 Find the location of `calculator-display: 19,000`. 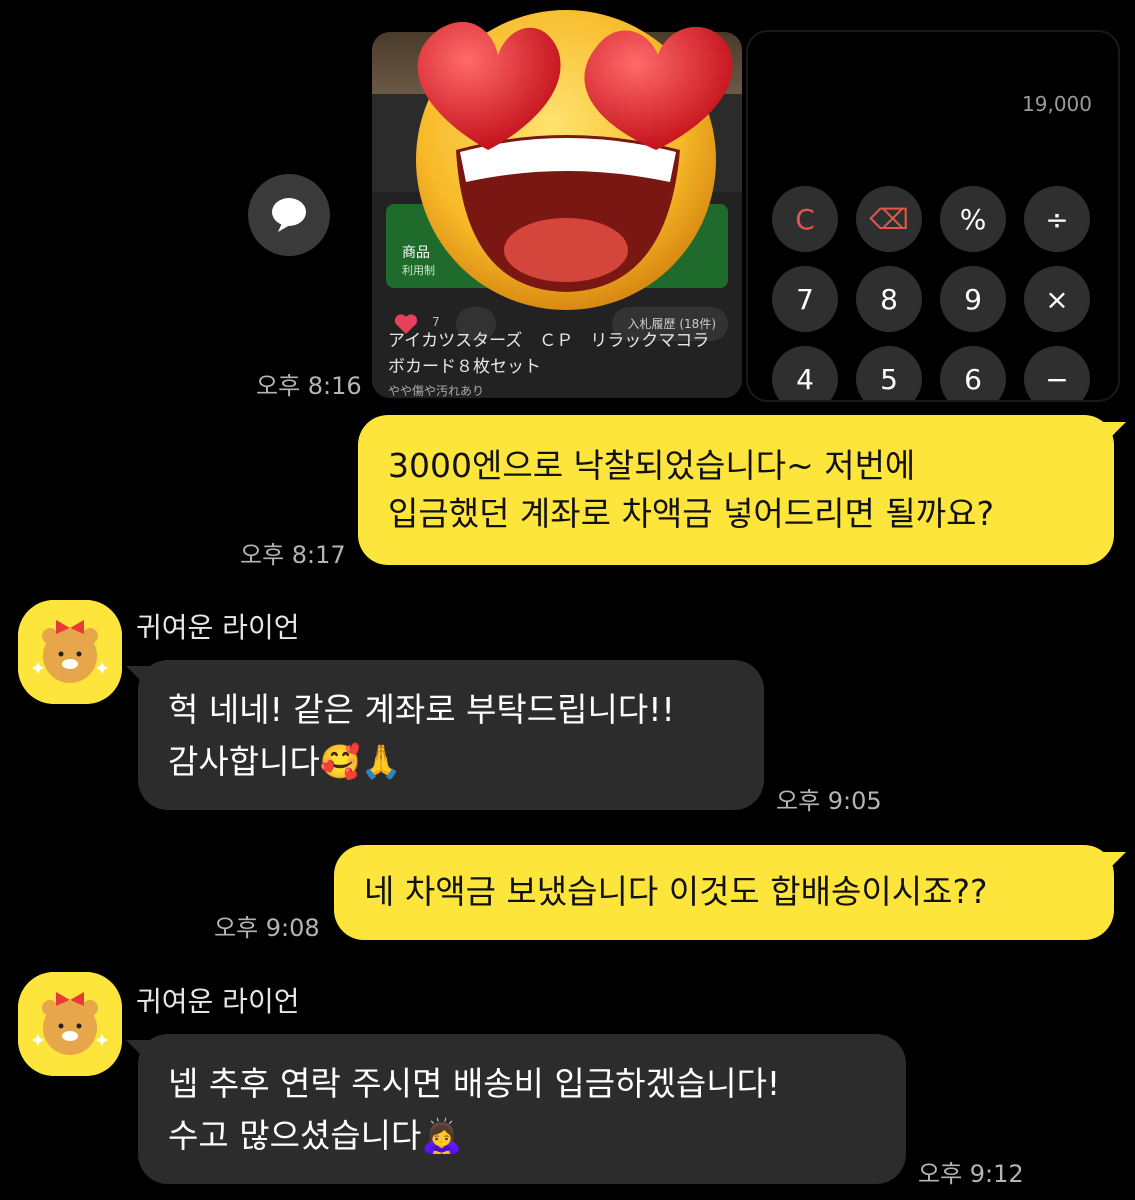

calculator-display: 19,000 is located at coordinates (1057, 104).